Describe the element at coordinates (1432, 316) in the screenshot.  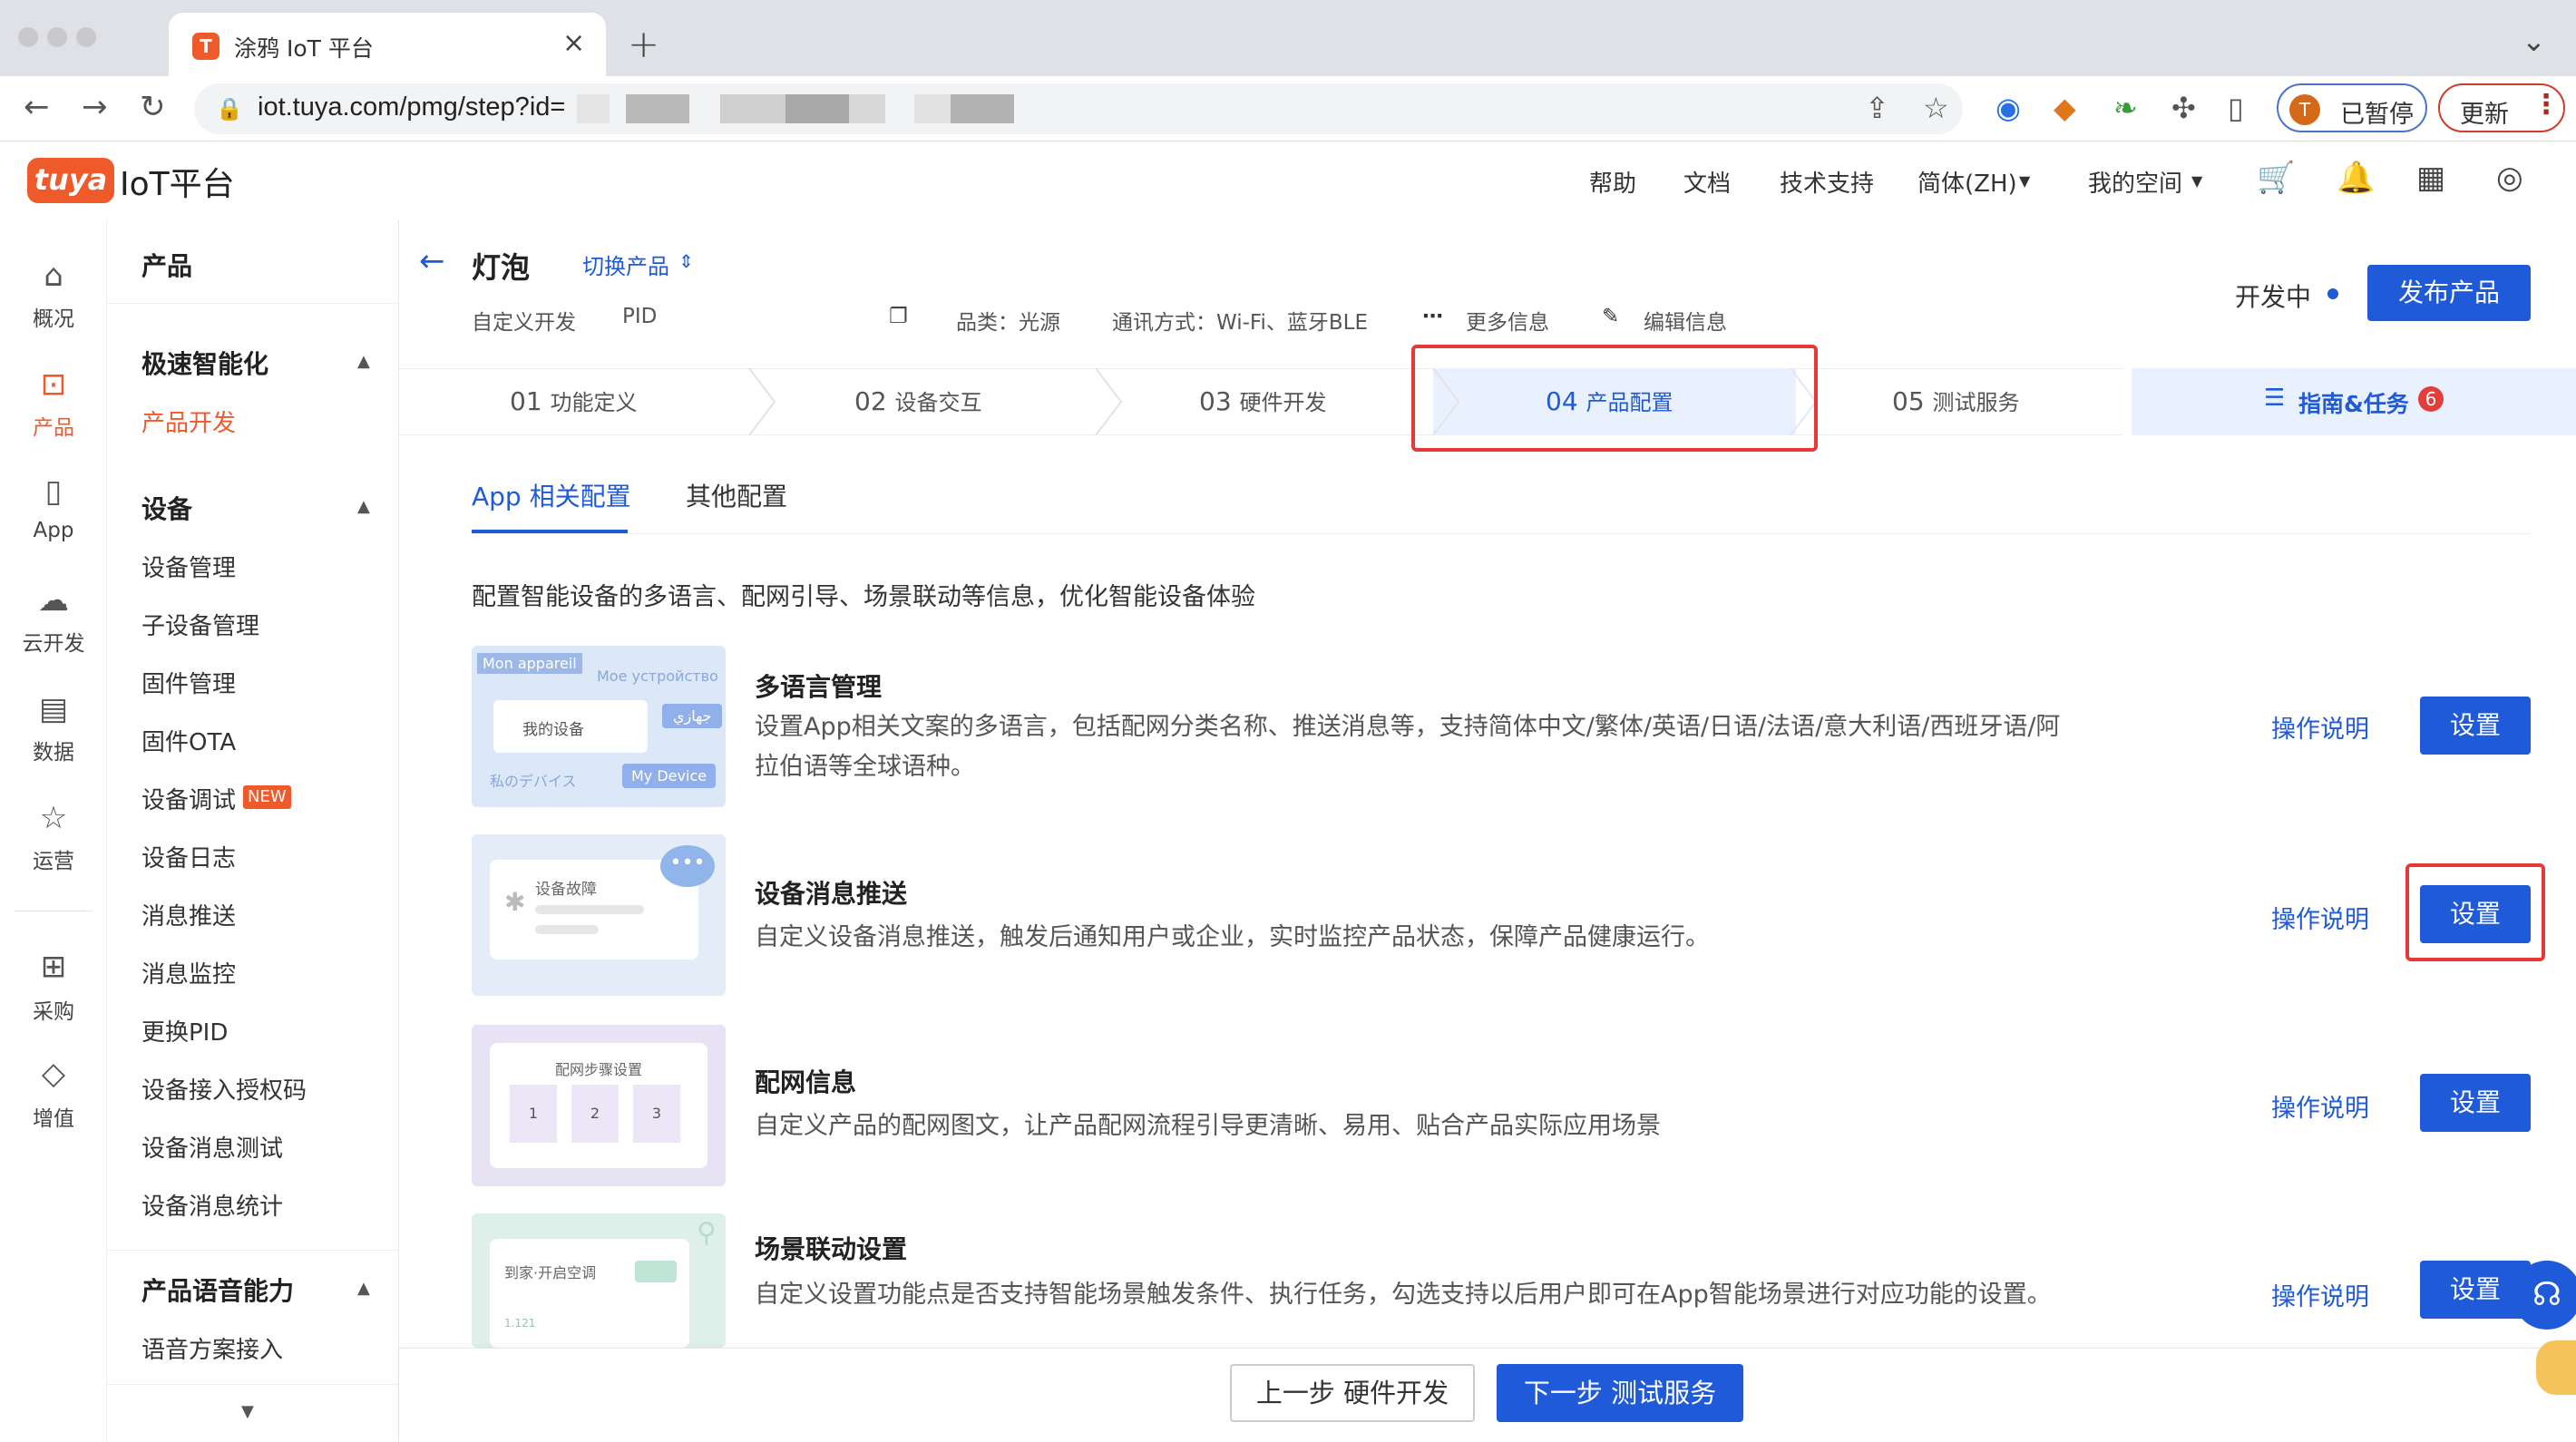
I see `more-dots-icon: ⋯` at that location.